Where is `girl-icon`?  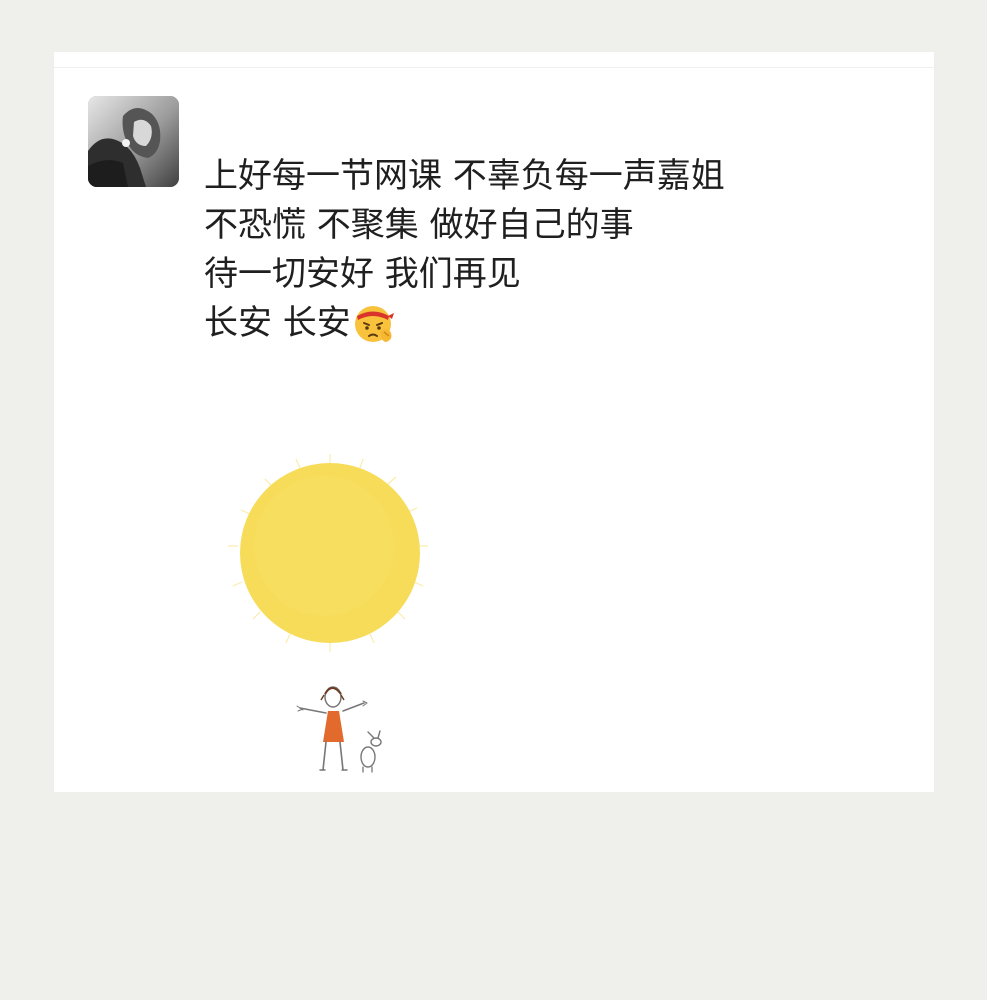 girl-icon is located at coordinates (332, 728).